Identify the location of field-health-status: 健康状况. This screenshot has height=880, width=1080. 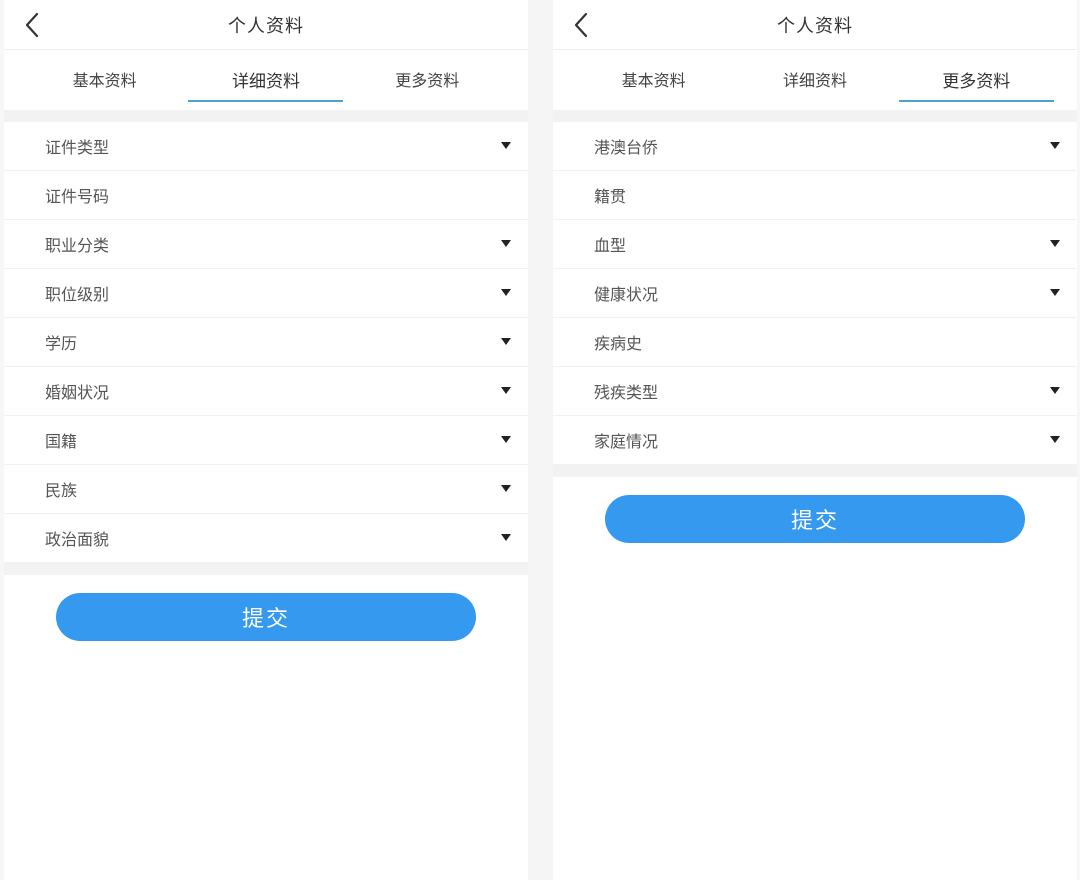
(815, 293).